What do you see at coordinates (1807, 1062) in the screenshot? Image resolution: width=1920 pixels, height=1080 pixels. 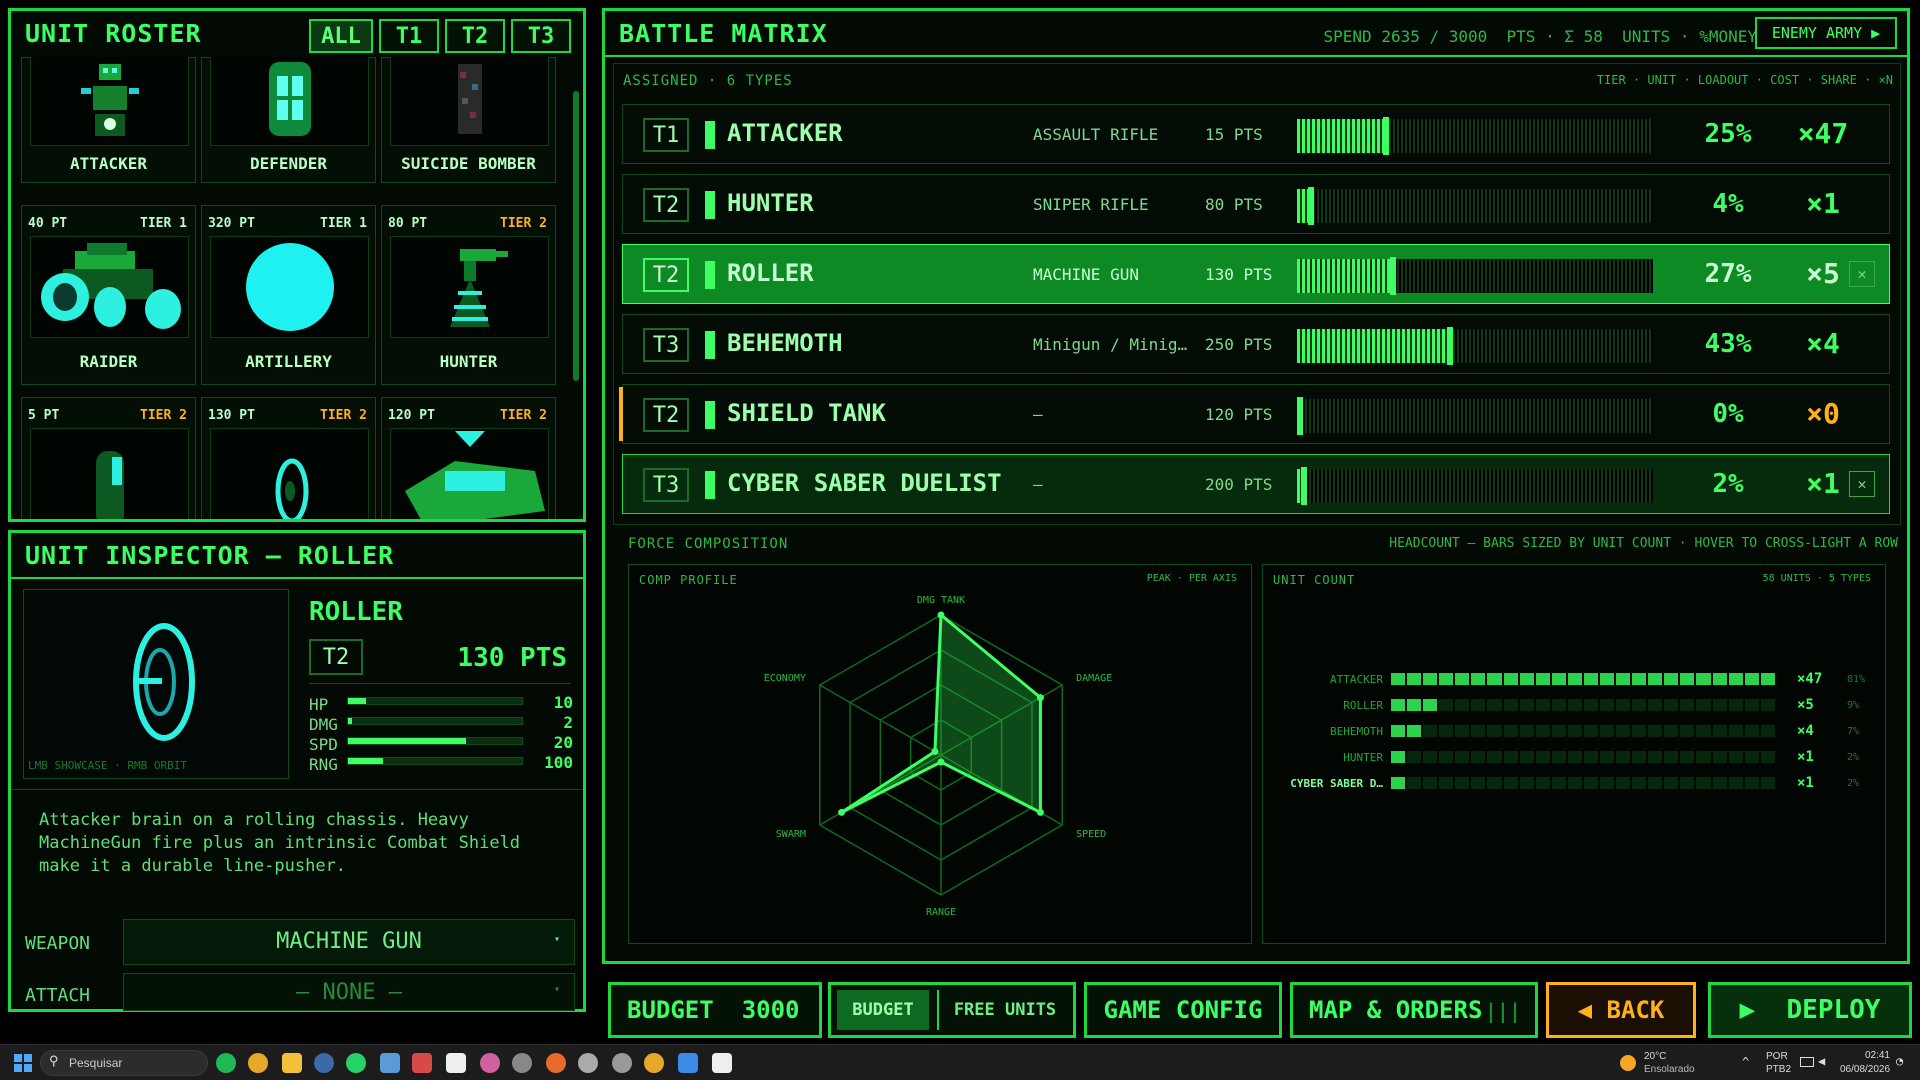 I see `monitor-icon` at bounding box center [1807, 1062].